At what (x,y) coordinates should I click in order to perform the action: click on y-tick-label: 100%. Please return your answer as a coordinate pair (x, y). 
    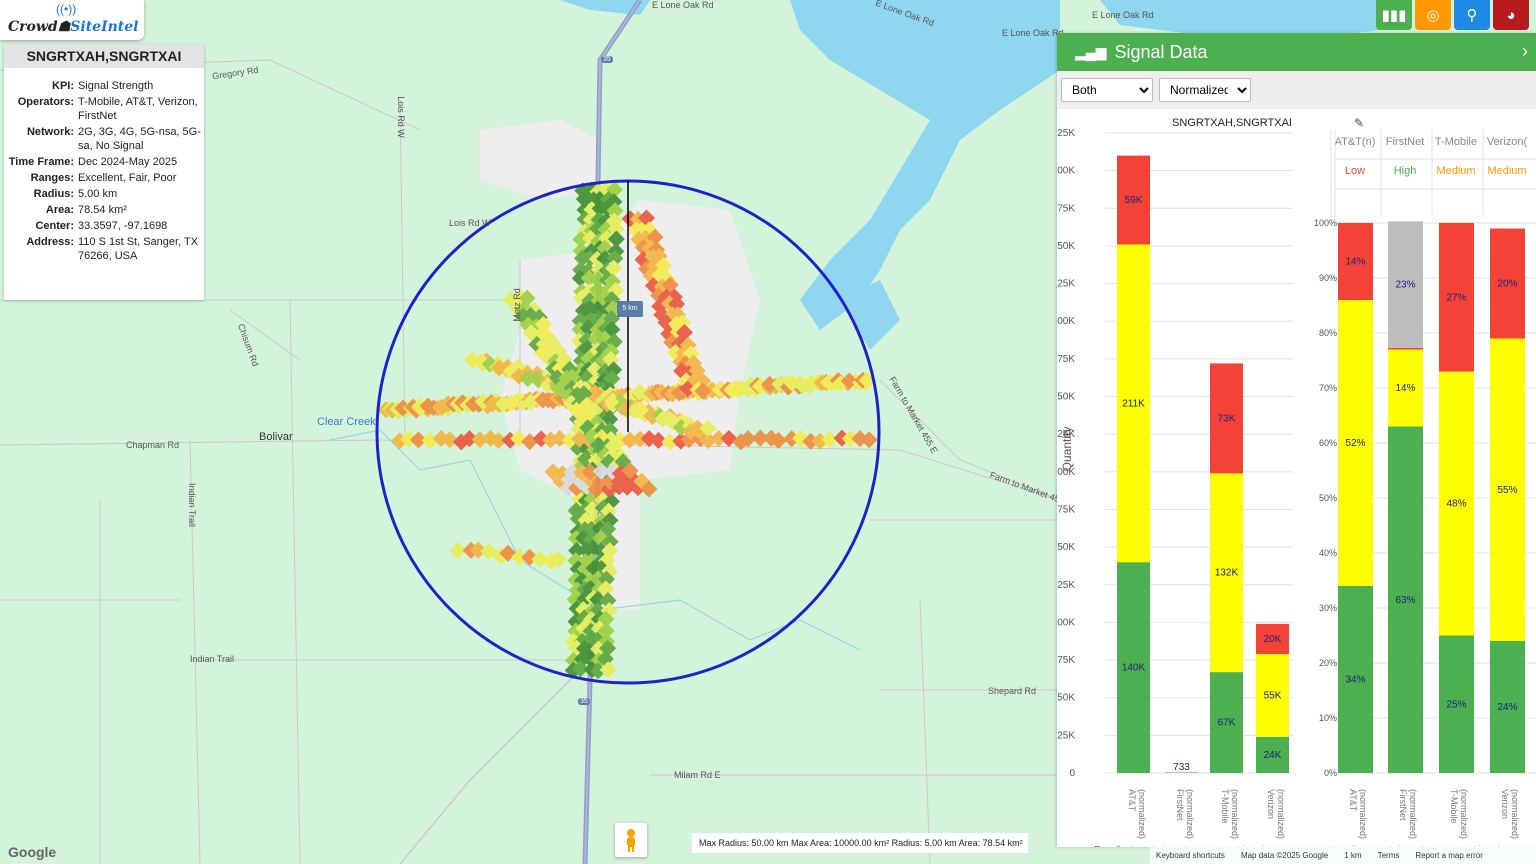
    Looking at the image, I should click on (1325, 223).